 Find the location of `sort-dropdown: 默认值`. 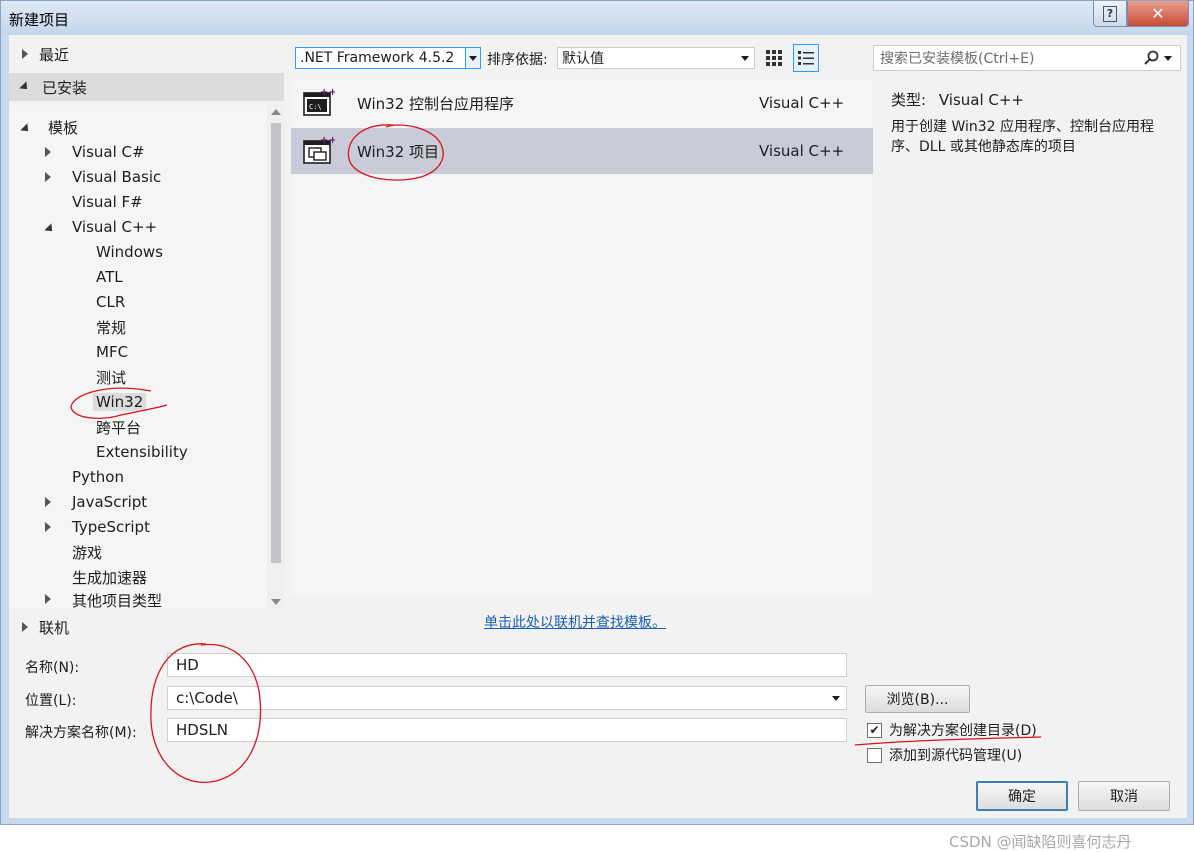

sort-dropdown: 默认值 is located at coordinates (656, 58).